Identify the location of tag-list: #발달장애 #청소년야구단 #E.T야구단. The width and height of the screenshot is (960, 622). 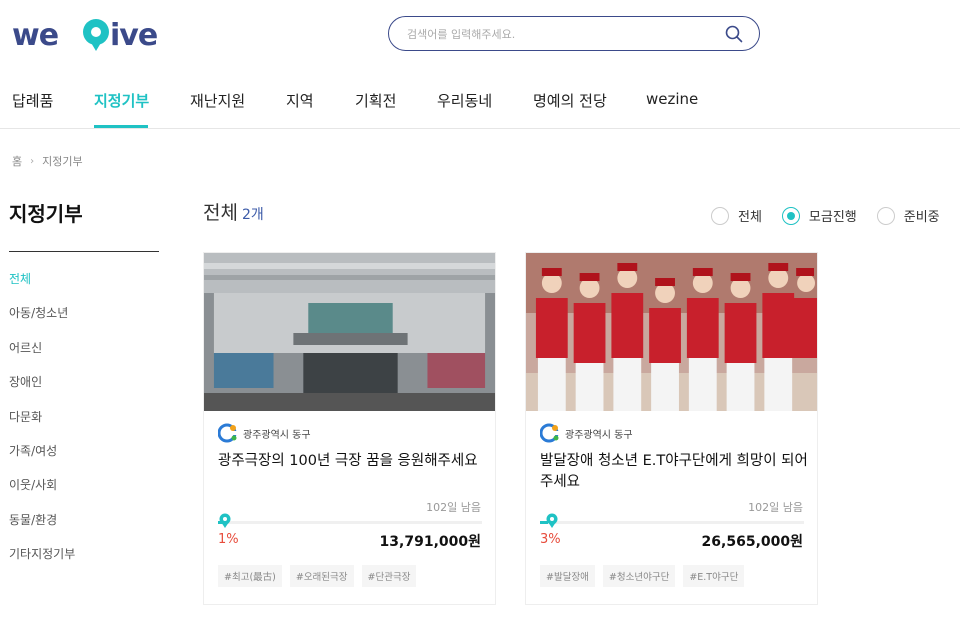
(642, 576).